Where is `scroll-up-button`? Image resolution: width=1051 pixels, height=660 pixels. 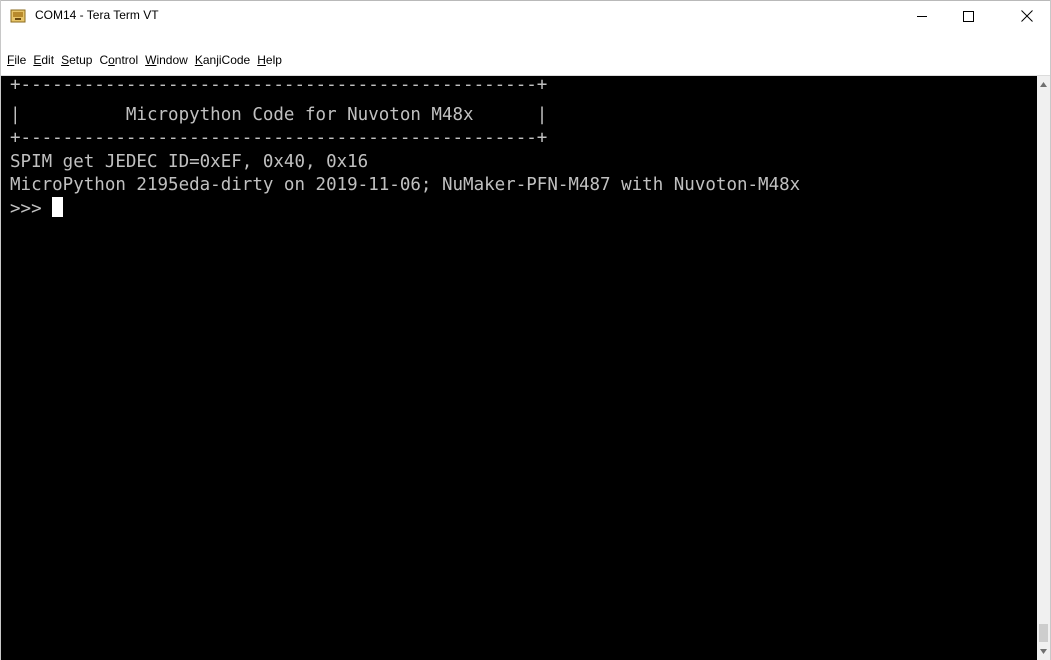 scroll-up-button is located at coordinates (1043, 84).